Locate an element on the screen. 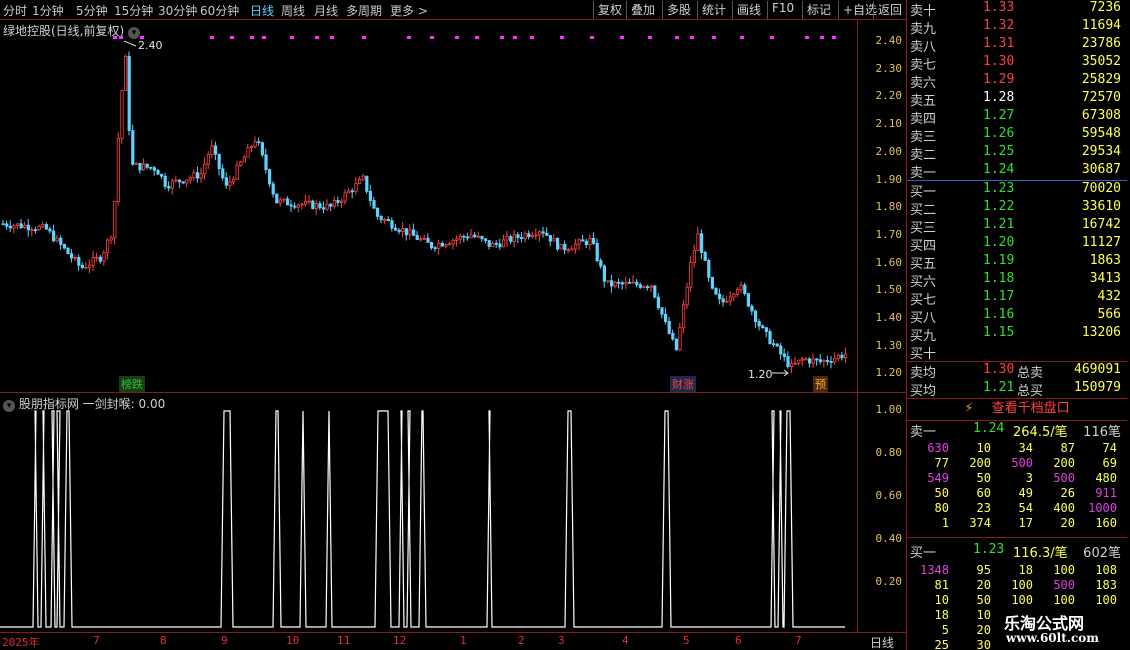 This screenshot has height=650, width=1130. ask-row: 卖六 1.29 25829 is located at coordinates (1017, 81).